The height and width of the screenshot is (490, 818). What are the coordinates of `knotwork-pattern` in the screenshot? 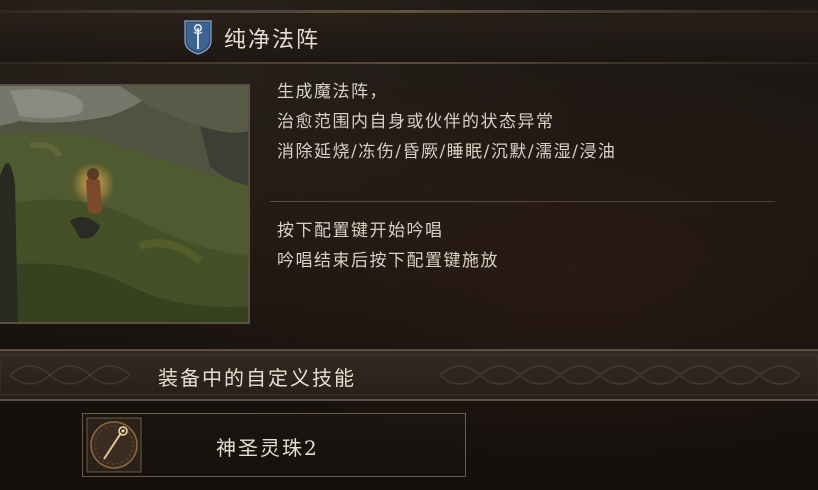 It's located at (409, 375).